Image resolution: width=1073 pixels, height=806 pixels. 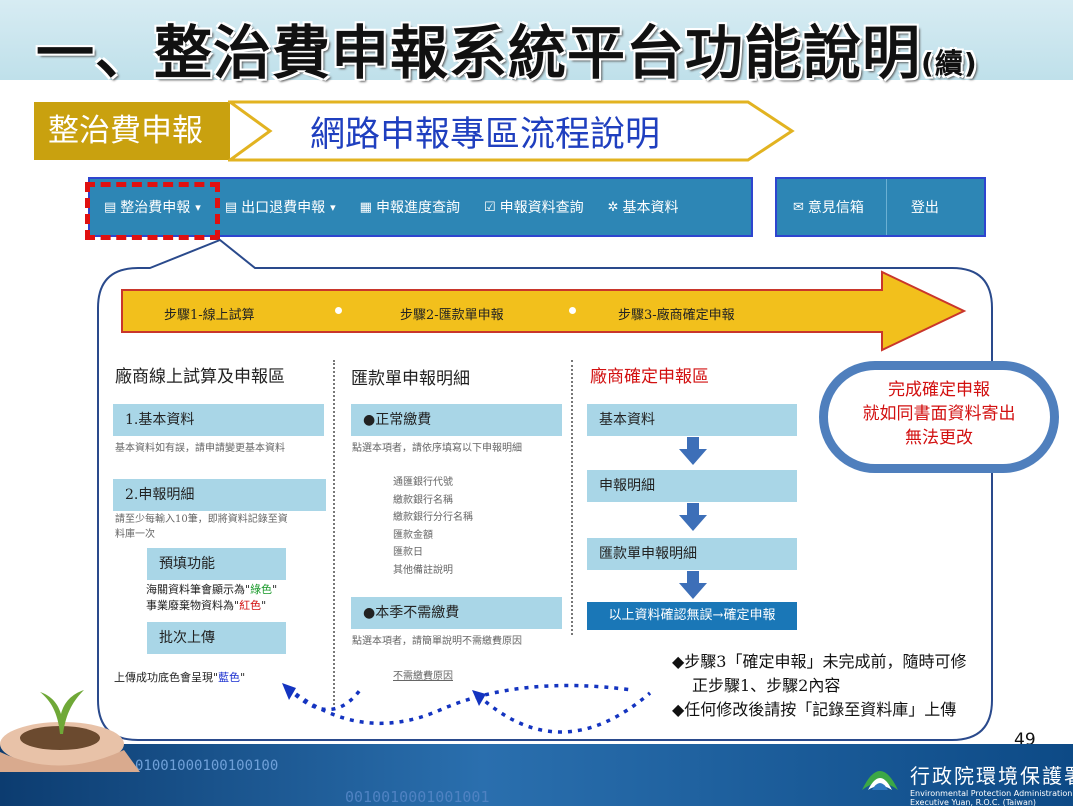 What do you see at coordinates (819, 661) in the screenshot?
I see `note-line: ◆步驟3「確定申報」未完成前，隨時可修` at bounding box center [819, 661].